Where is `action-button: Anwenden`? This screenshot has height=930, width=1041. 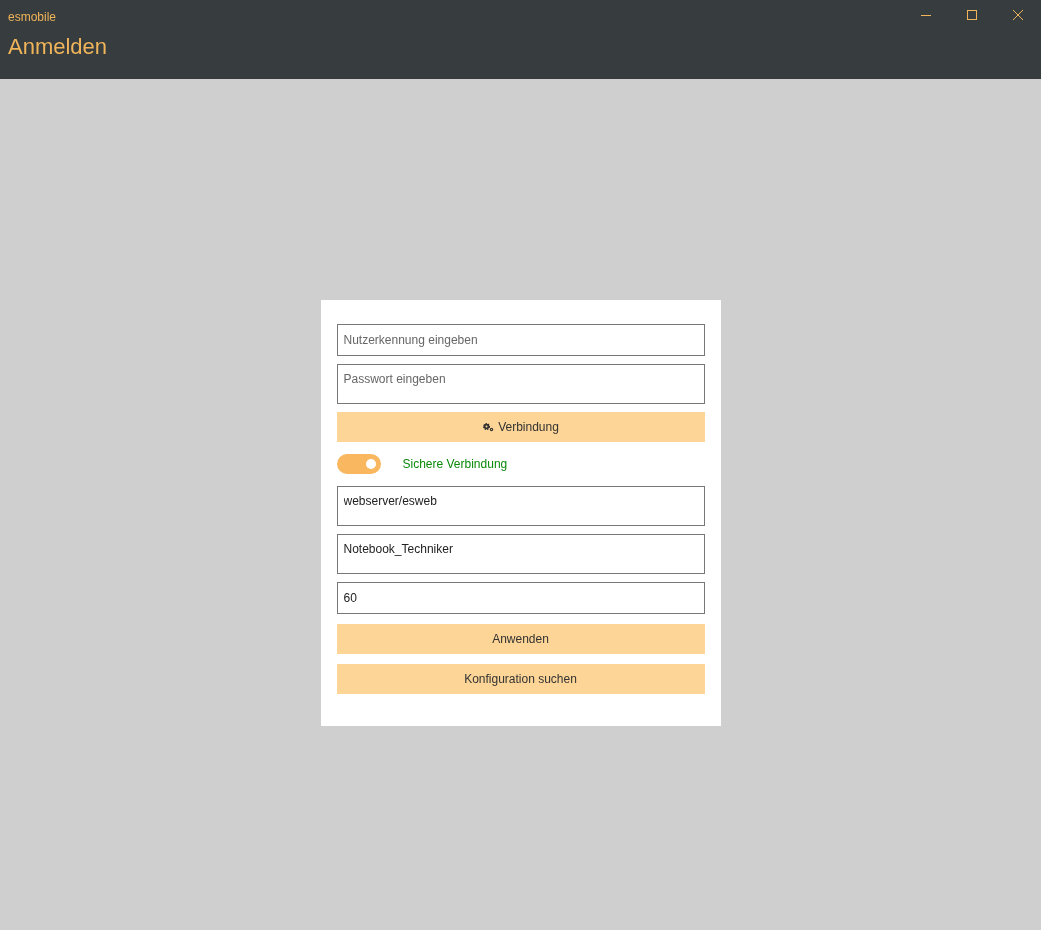
action-button: Anwenden is located at coordinates (520, 639).